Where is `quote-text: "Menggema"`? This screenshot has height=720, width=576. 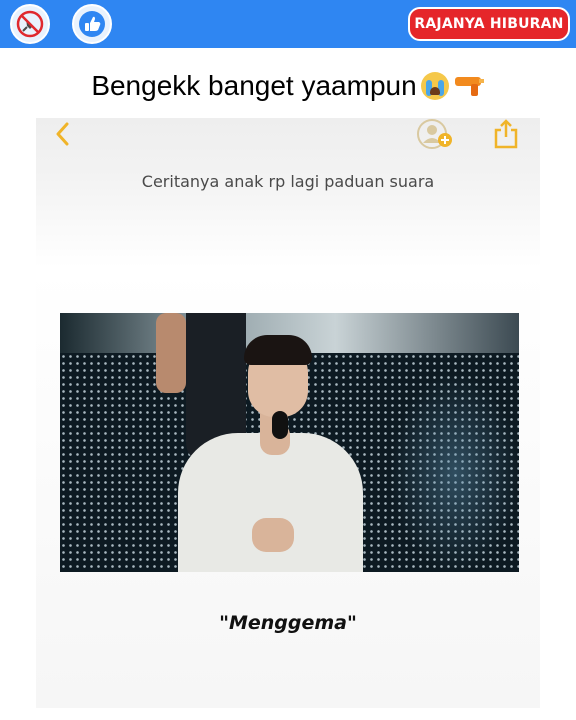
quote-text: "Menggema" is located at coordinates (288, 623).